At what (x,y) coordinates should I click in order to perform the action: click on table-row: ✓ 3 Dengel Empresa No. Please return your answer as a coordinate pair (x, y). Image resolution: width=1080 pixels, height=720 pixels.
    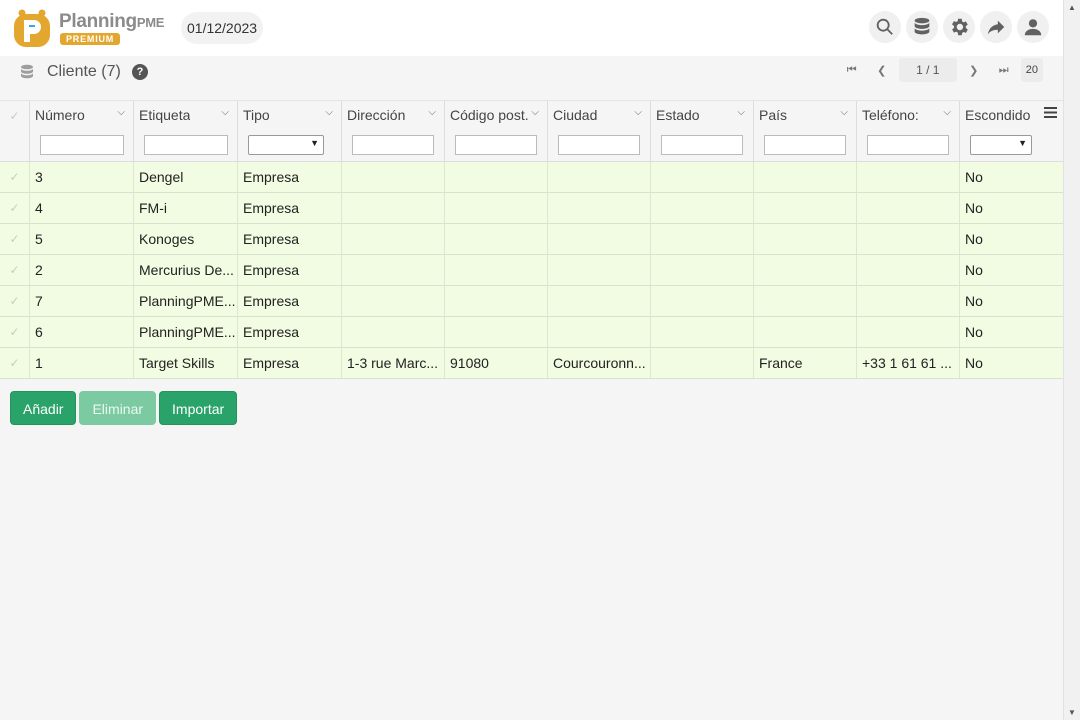
    Looking at the image, I should click on (531, 177).